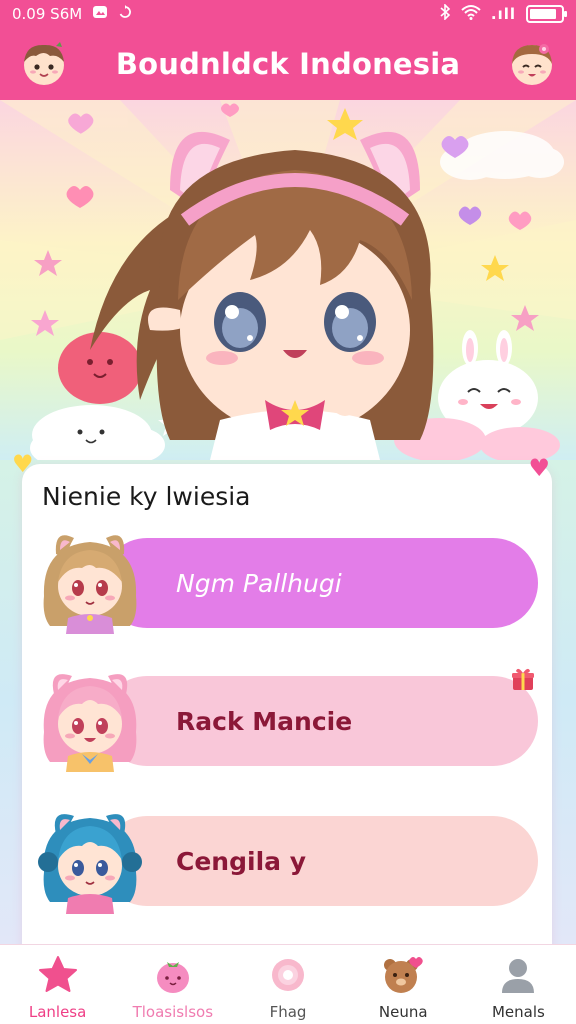 The image size is (576, 1024). What do you see at coordinates (288, 1012) in the screenshot?
I see `nav-label: Fhag` at bounding box center [288, 1012].